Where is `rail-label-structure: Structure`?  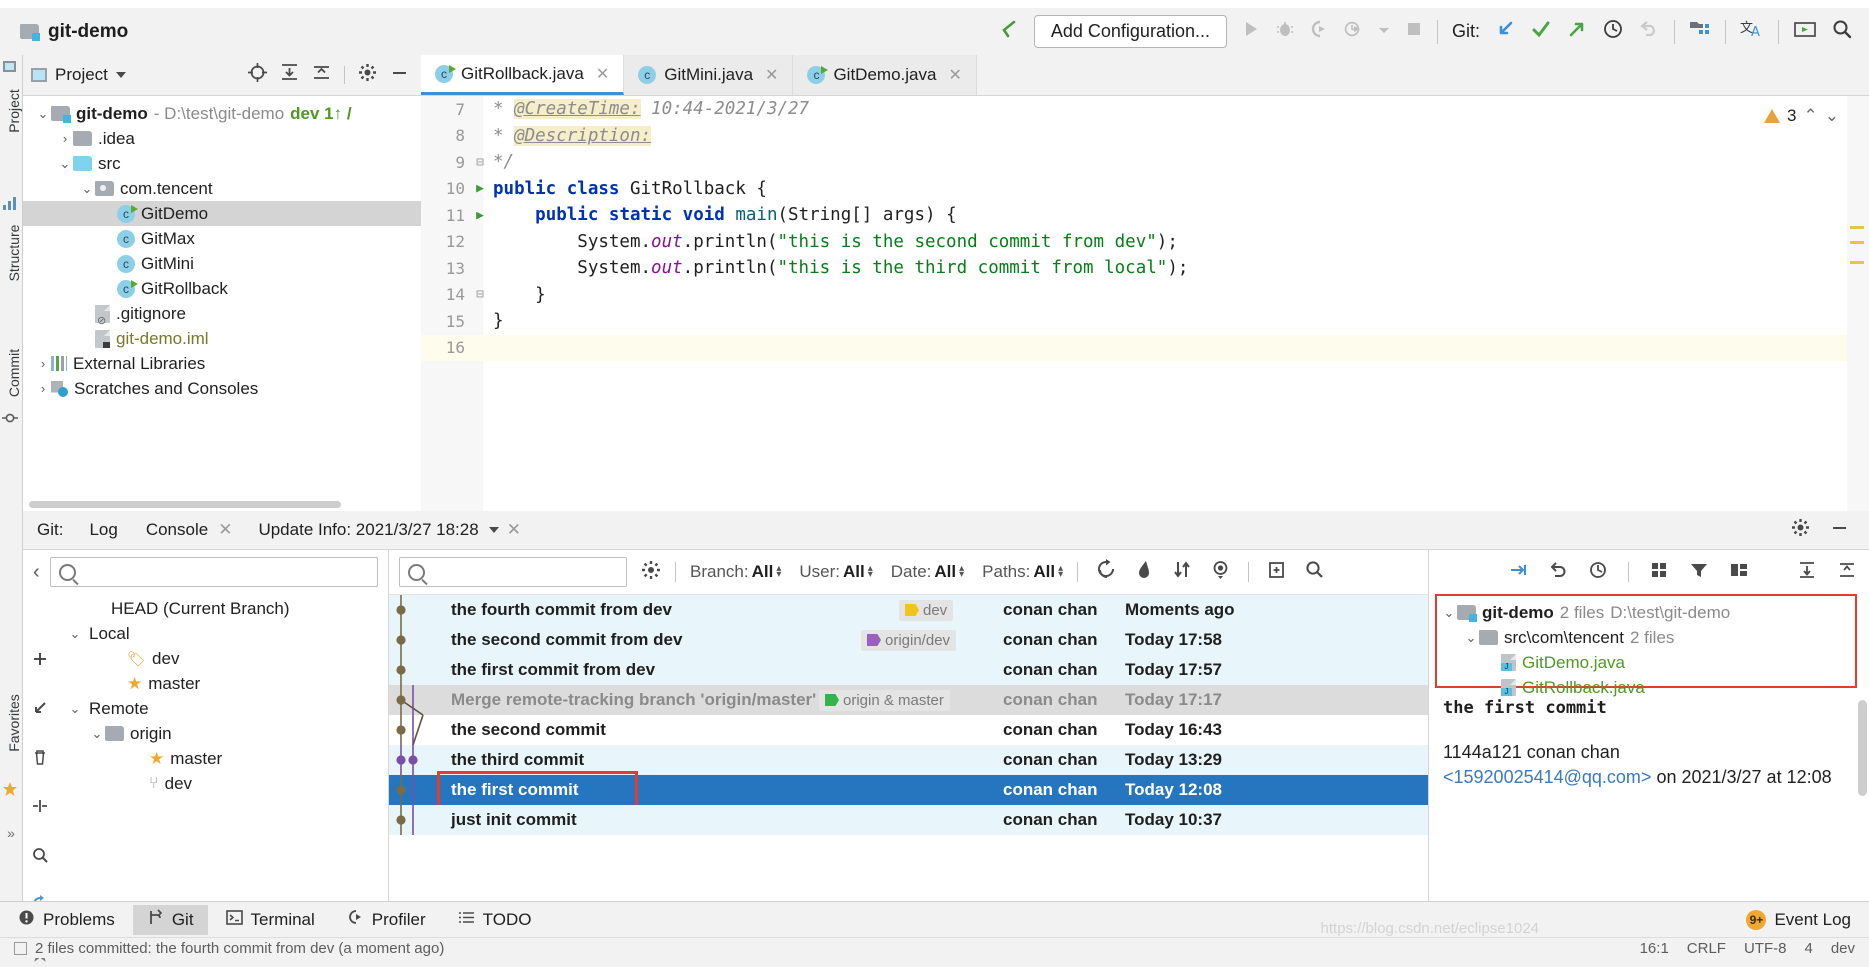 rail-label-structure: Structure is located at coordinates (14, 253).